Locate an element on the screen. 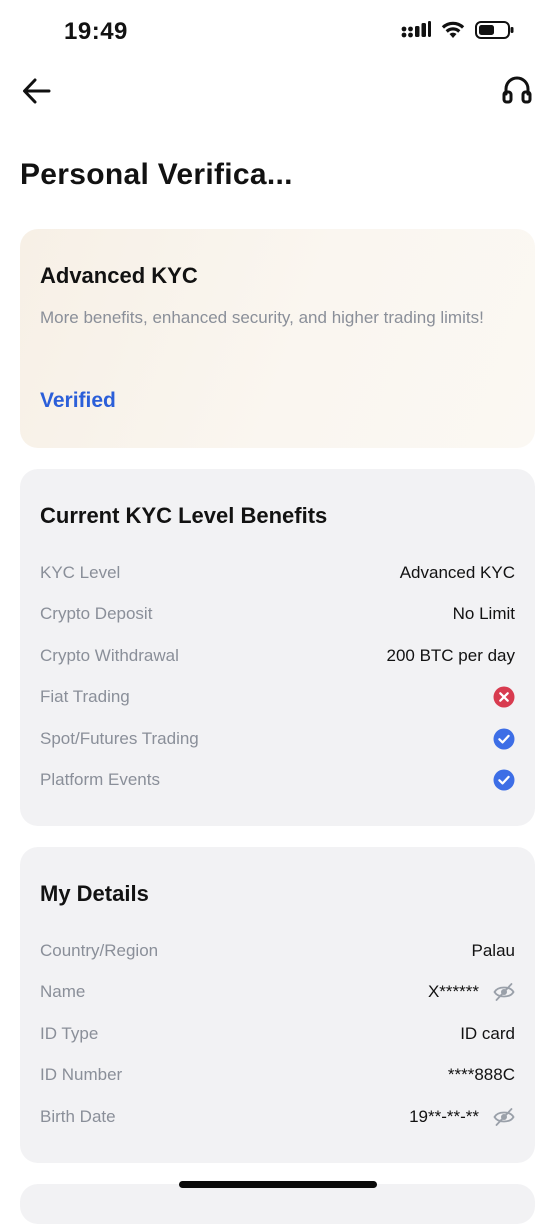 This screenshot has height=1224, width=555. home-indicator is located at coordinates (278, 1184).